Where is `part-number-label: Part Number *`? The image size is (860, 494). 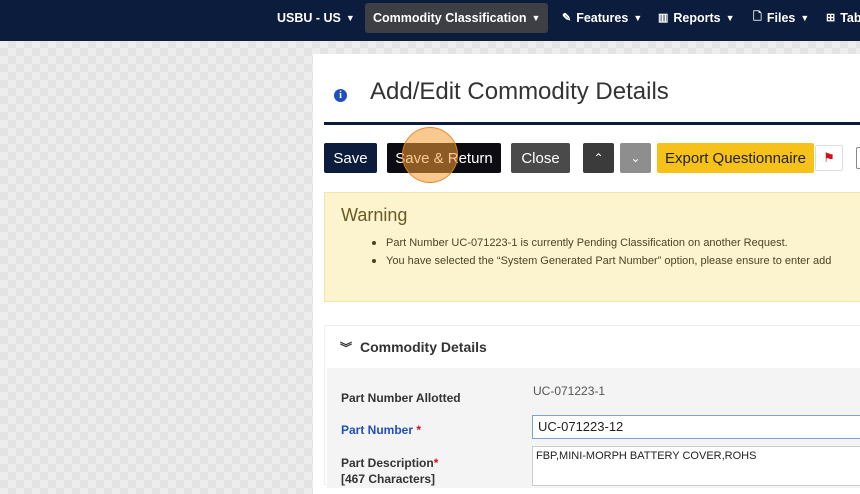
part-number-label: Part Number * is located at coordinates (381, 430).